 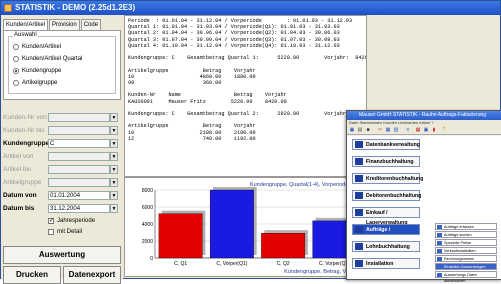 What do you see at coordinates (25, 117) in the screenshot?
I see `field-label: Kunden-Nr von` at bounding box center [25, 117].